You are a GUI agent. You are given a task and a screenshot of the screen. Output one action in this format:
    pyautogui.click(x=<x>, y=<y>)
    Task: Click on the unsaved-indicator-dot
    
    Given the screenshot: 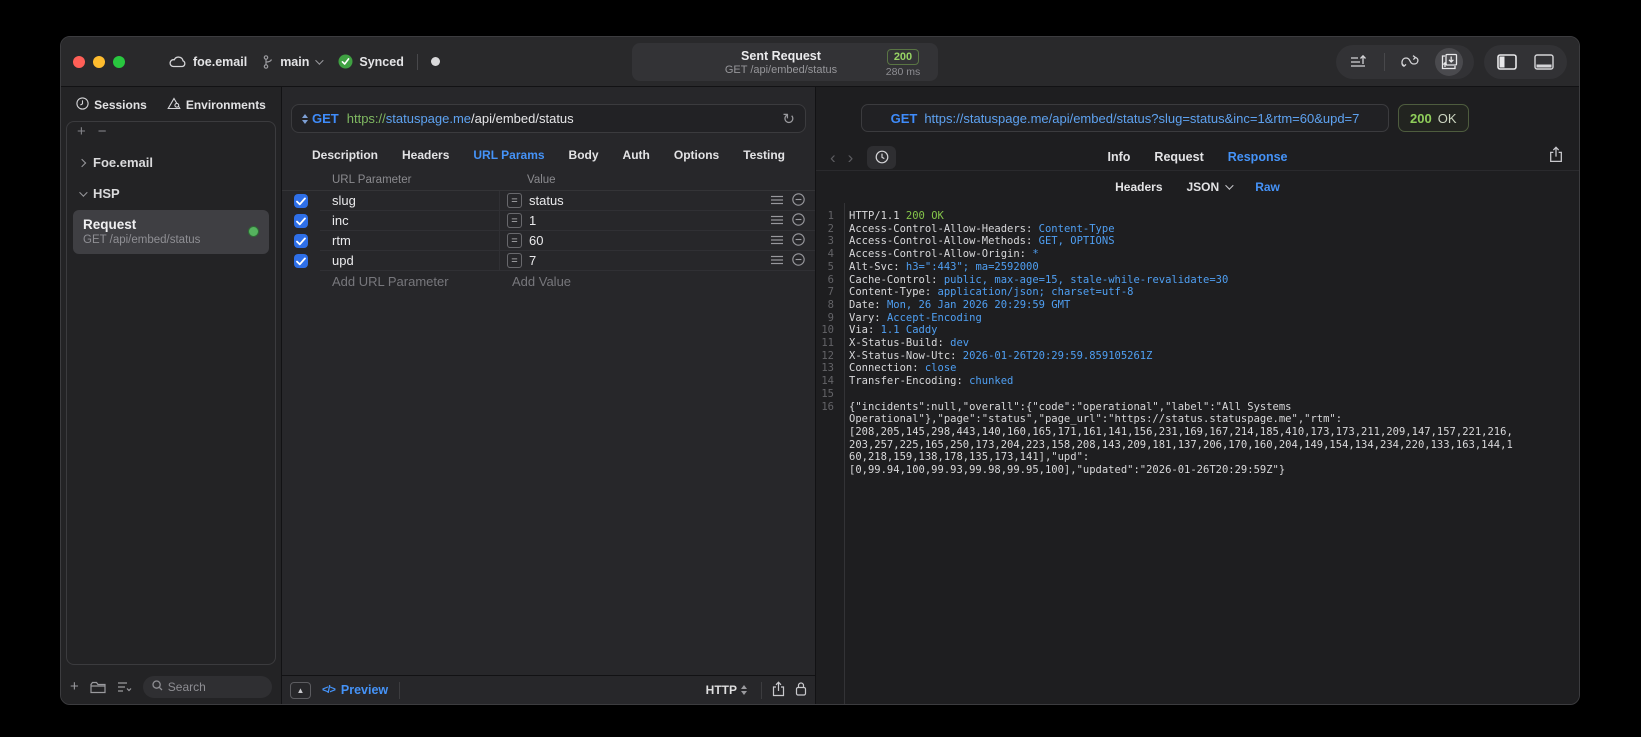 What is the action you would take?
    pyautogui.click(x=435, y=61)
    